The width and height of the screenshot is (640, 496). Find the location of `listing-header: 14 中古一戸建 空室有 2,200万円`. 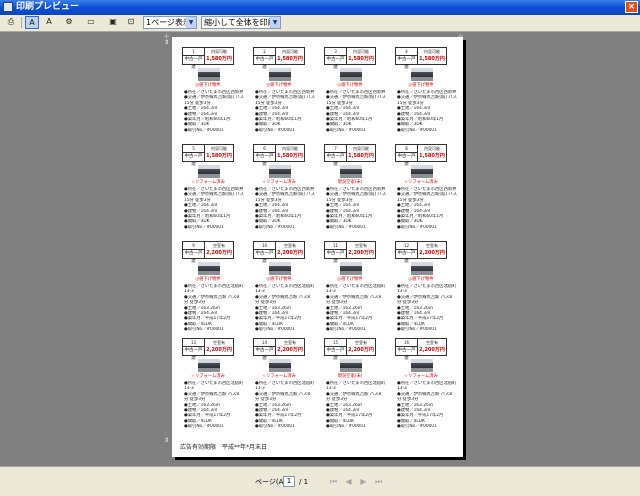

listing-header: 14 中古一戸建 空室有 2,200万円 is located at coordinates (279, 349).